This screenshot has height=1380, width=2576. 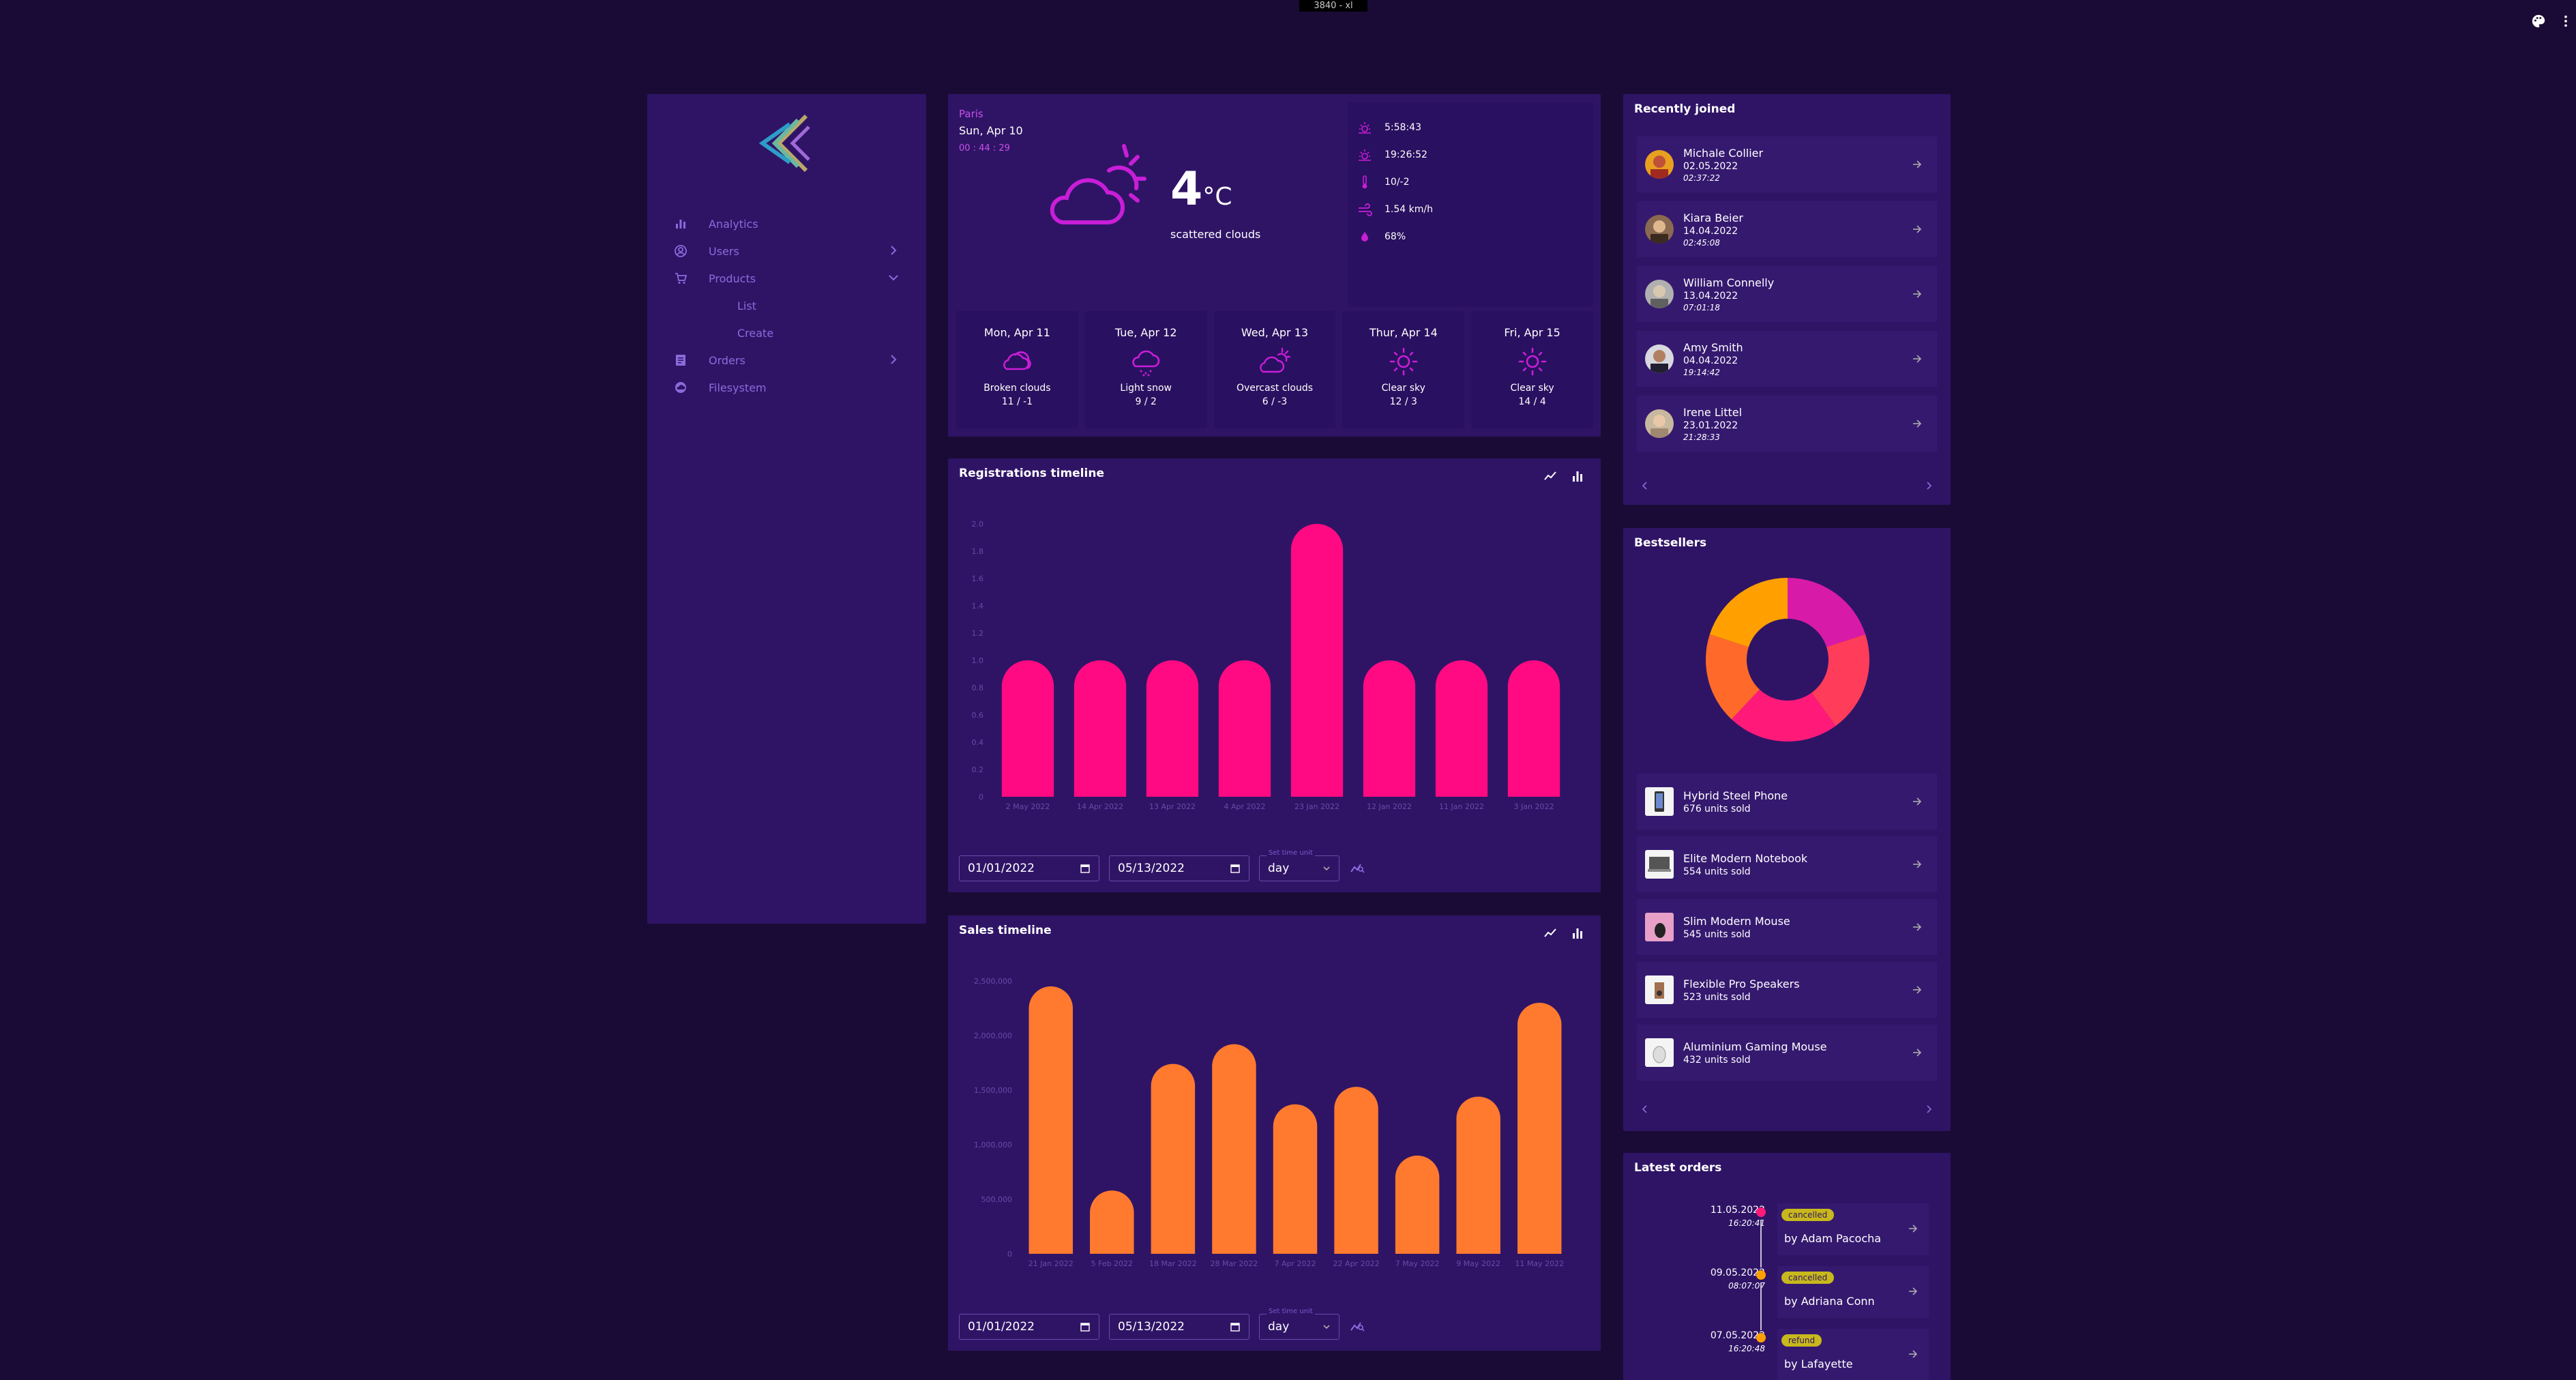 I want to click on order-card: cancelled by Adam Pacocha, so click(x=1853, y=1229).